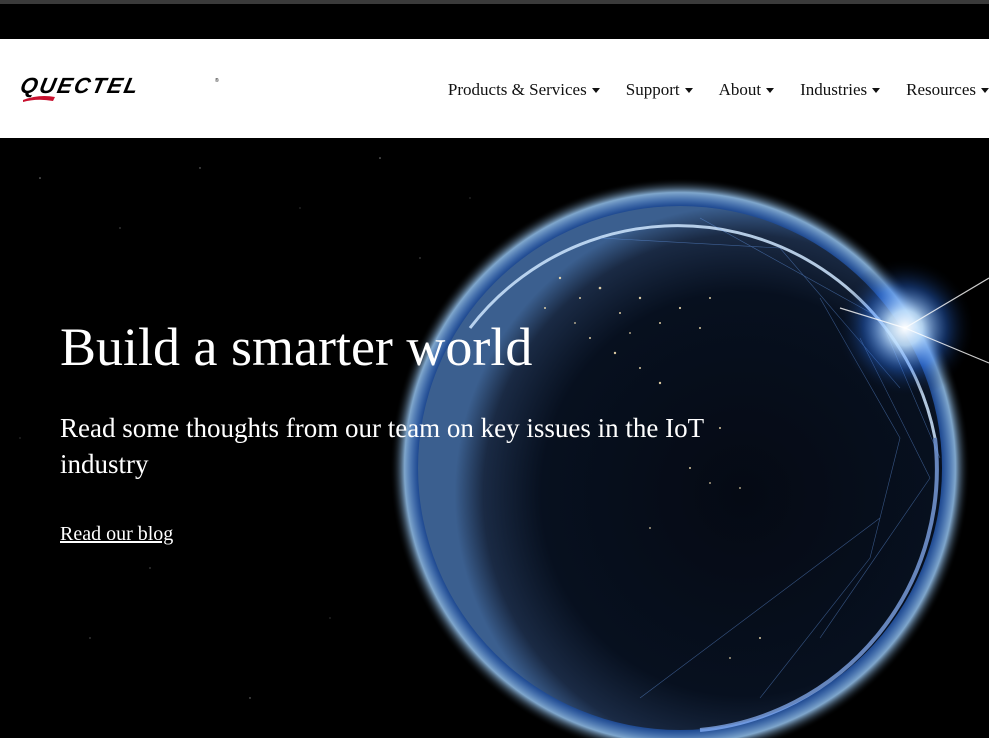 This screenshot has width=989, height=742. I want to click on read-blog-link: Read our blog, so click(116, 534).